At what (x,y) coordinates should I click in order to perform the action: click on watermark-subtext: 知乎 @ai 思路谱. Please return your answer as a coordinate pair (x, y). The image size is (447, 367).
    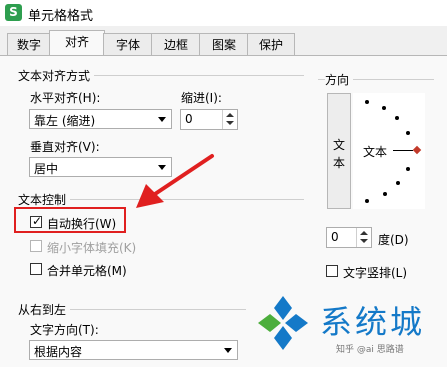
    Looking at the image, I should click on (370, 350).